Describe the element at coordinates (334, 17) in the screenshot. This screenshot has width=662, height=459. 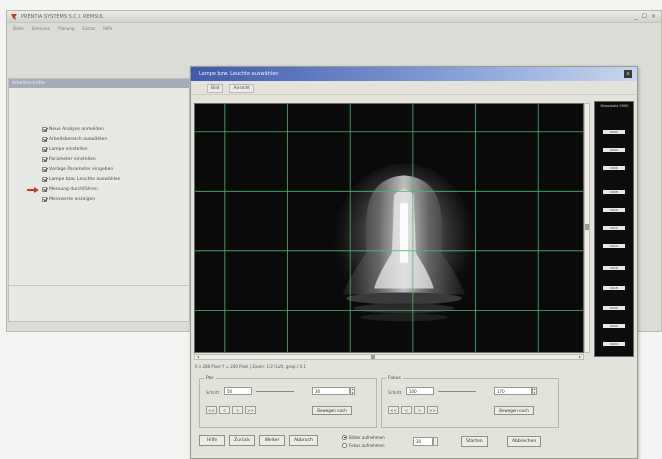
I see `main-titlebar: PRENTIA SYSTEMS S.C.I. REMSUL _ ☐ ×` at that location.